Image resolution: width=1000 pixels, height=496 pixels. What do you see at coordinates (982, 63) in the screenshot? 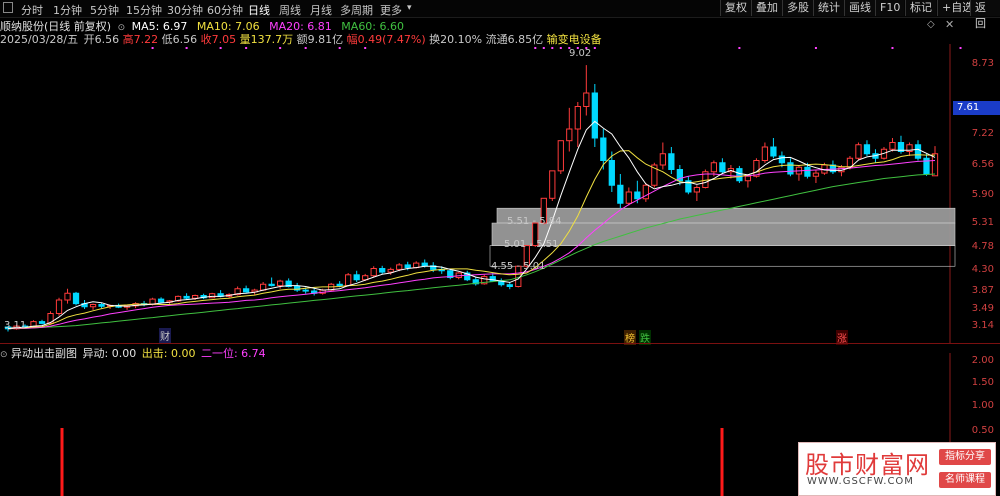
I see `axis-tick: 8.73` at bounding box center [982, 63].